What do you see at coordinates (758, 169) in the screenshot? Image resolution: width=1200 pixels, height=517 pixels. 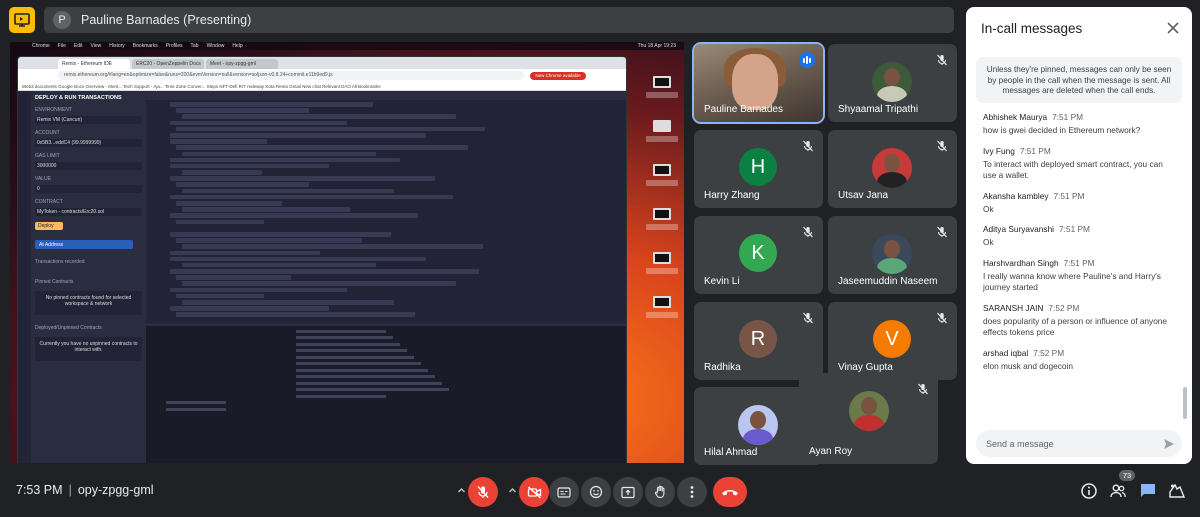 I see `participant-tile: H Harry Zhang` at bounding box center [758, 169].